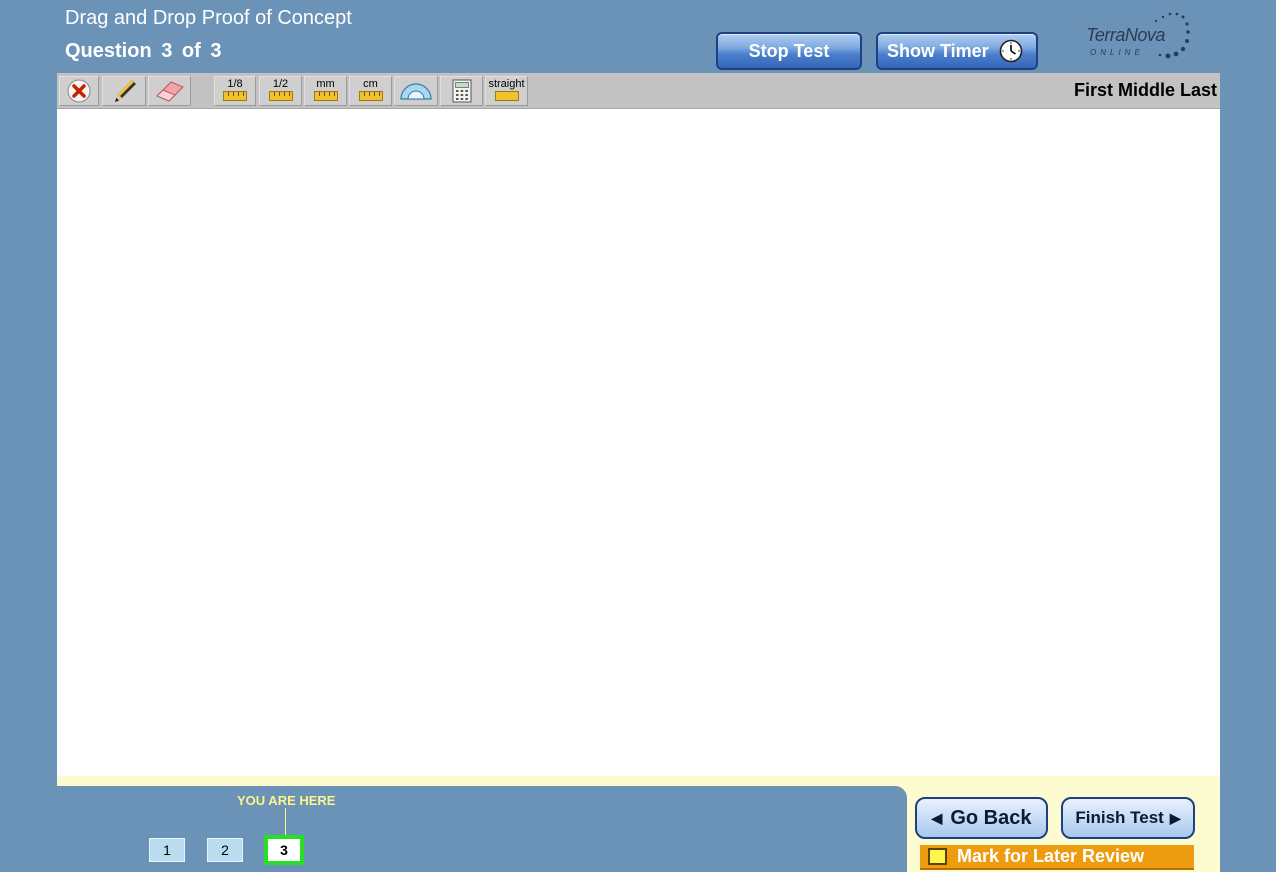 The width and height of the screenshot is (1276, 872). Describe the element at coordinates (991, 817) in the screenshot. I see `go-back-label: Go Back` at that location.